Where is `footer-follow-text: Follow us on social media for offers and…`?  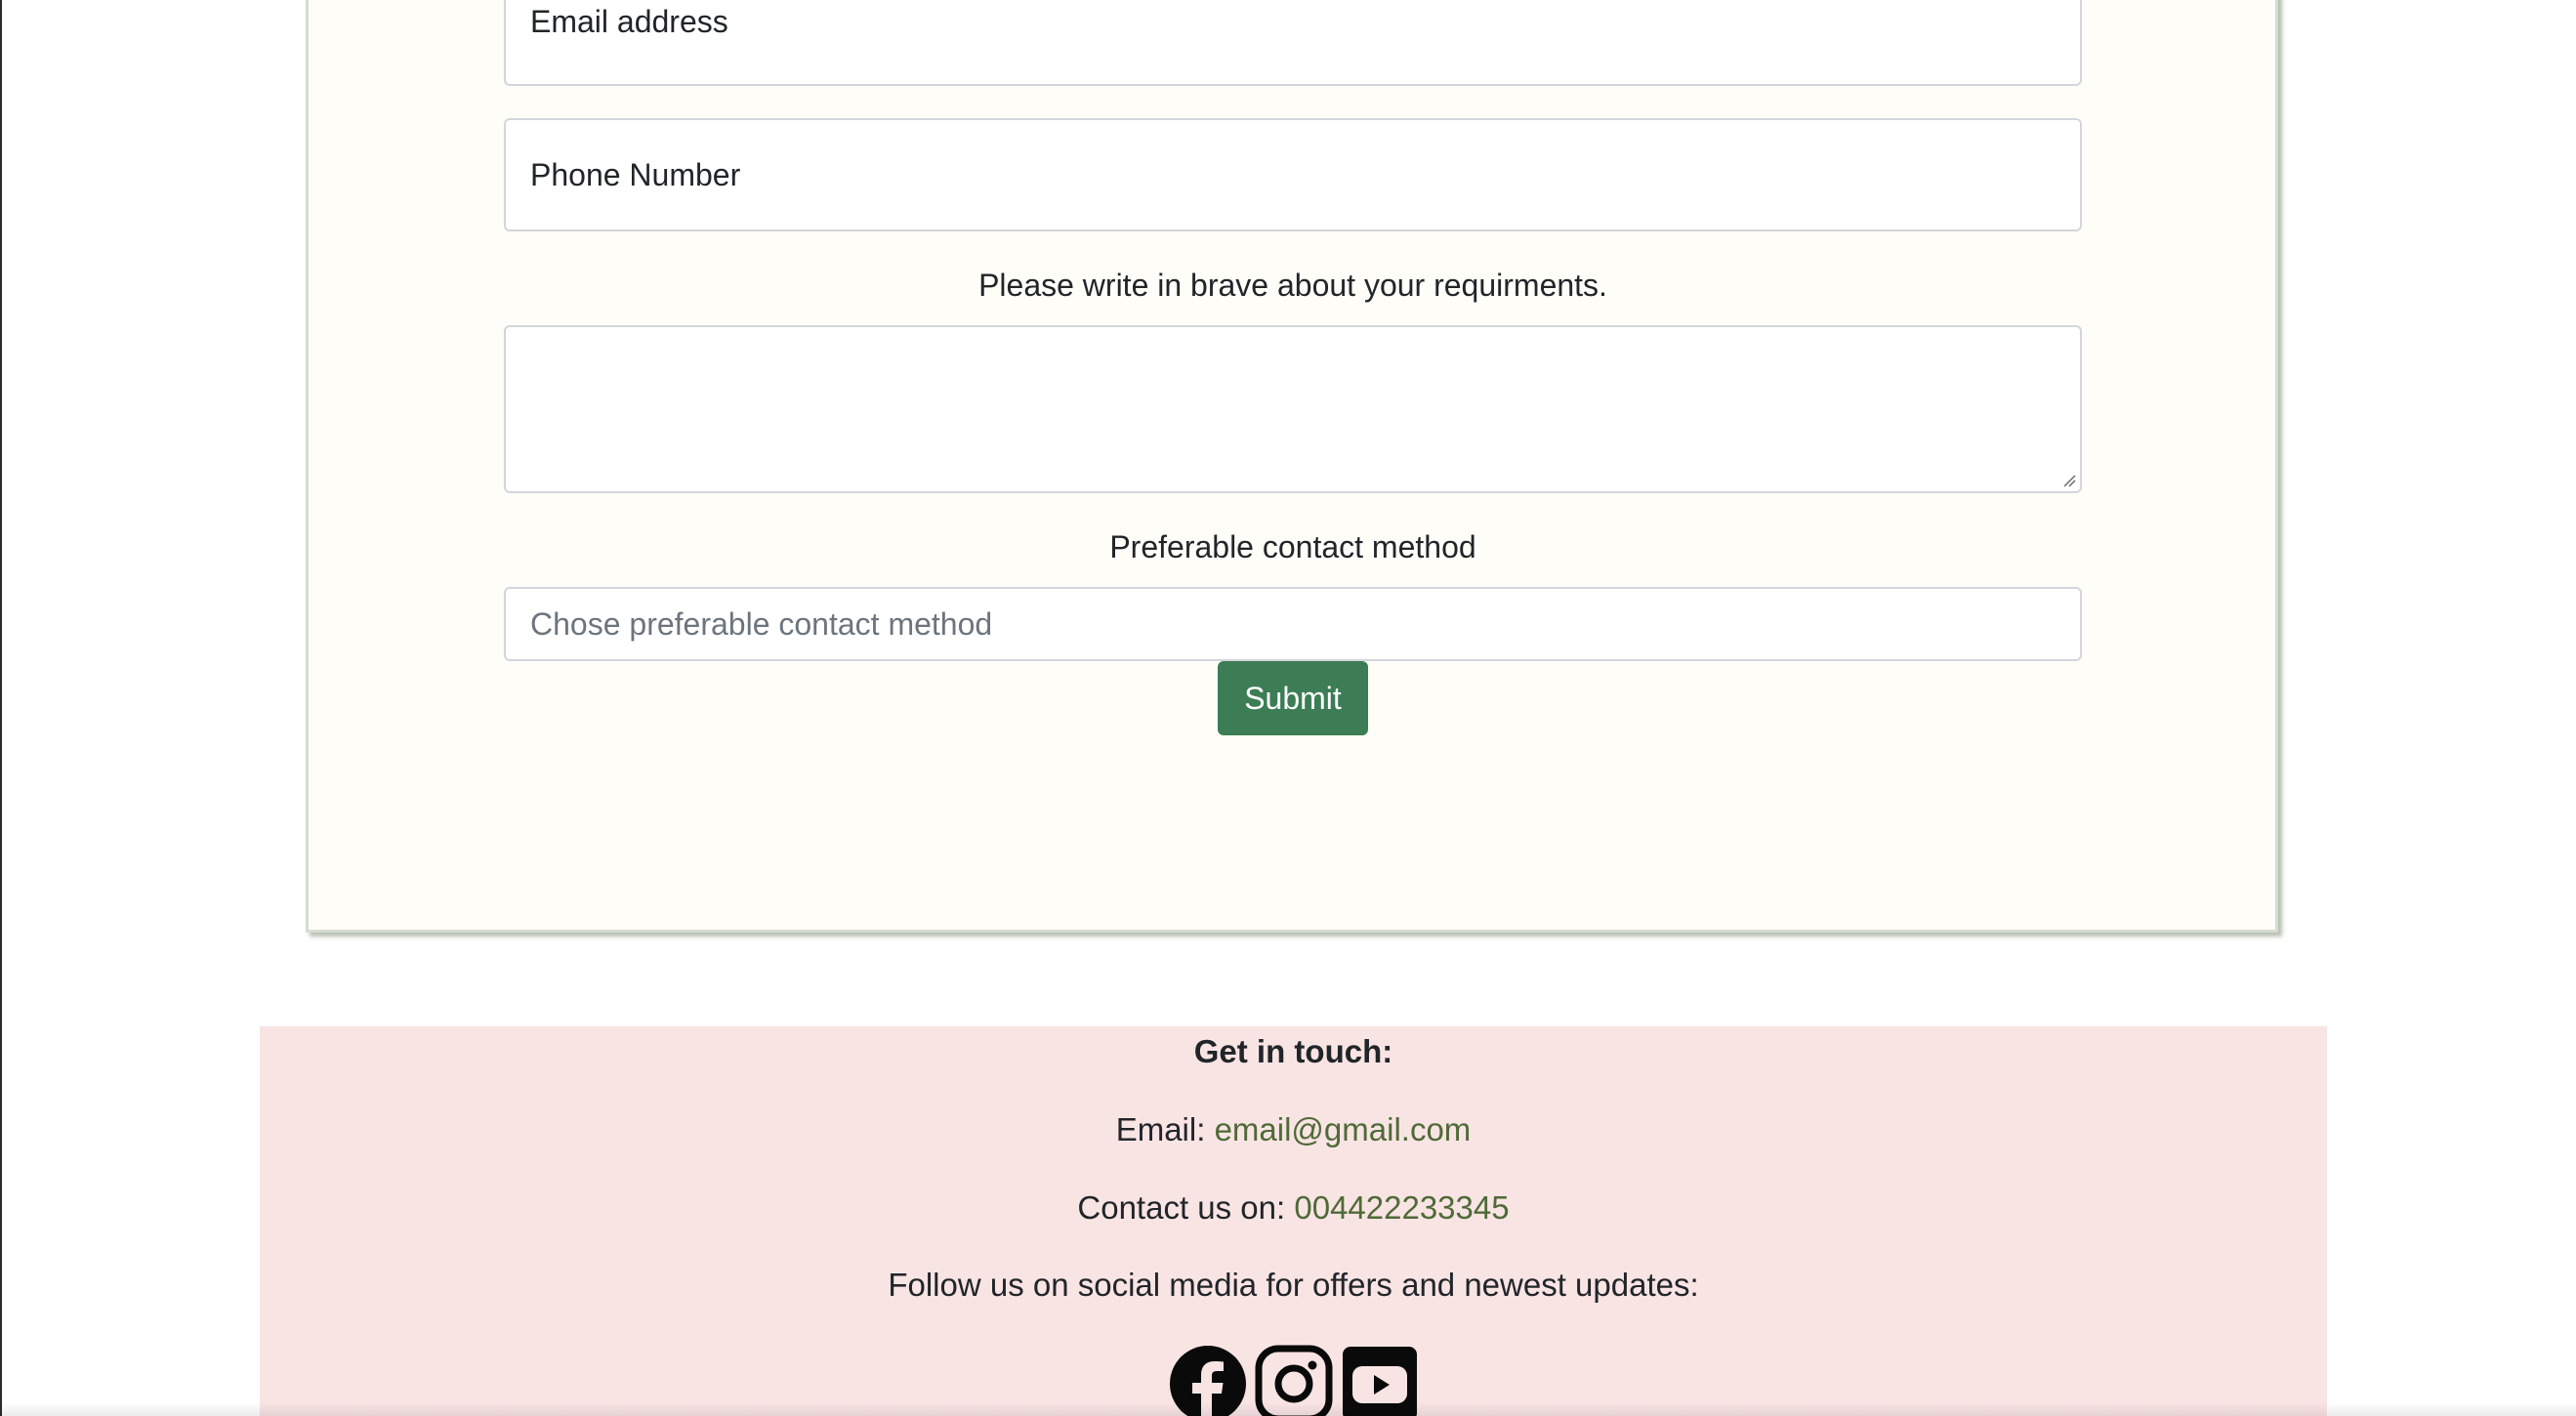
footer-follow-text: Follow us on social media for offers and… is located at coordinates (1293, 1285).